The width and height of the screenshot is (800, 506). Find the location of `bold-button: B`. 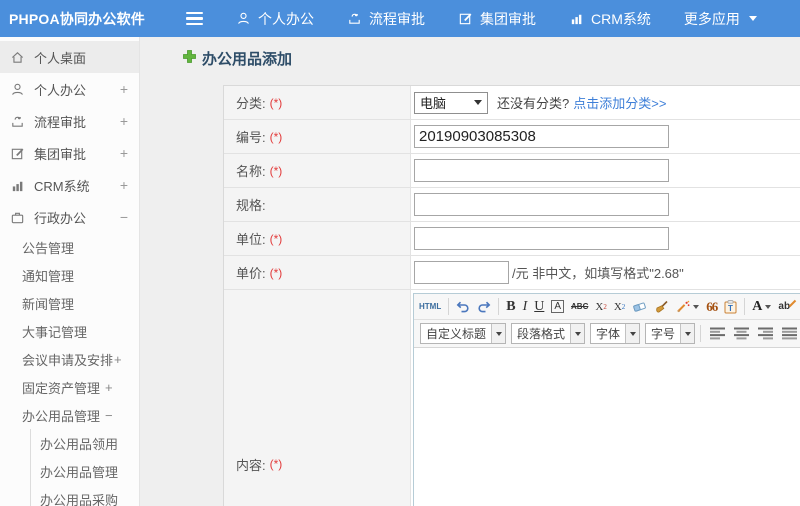

bold-button: B is located at coordinates (510, 307).